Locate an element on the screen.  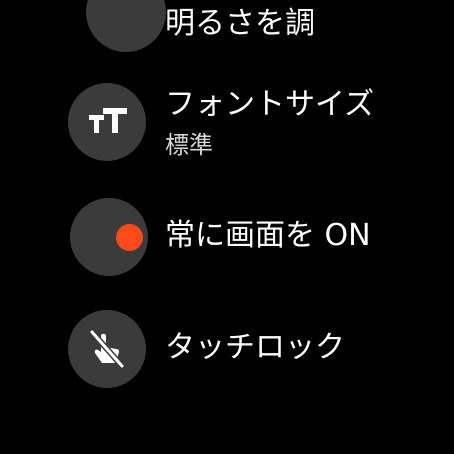
text-size-icon is located at coordinates (107, 122).